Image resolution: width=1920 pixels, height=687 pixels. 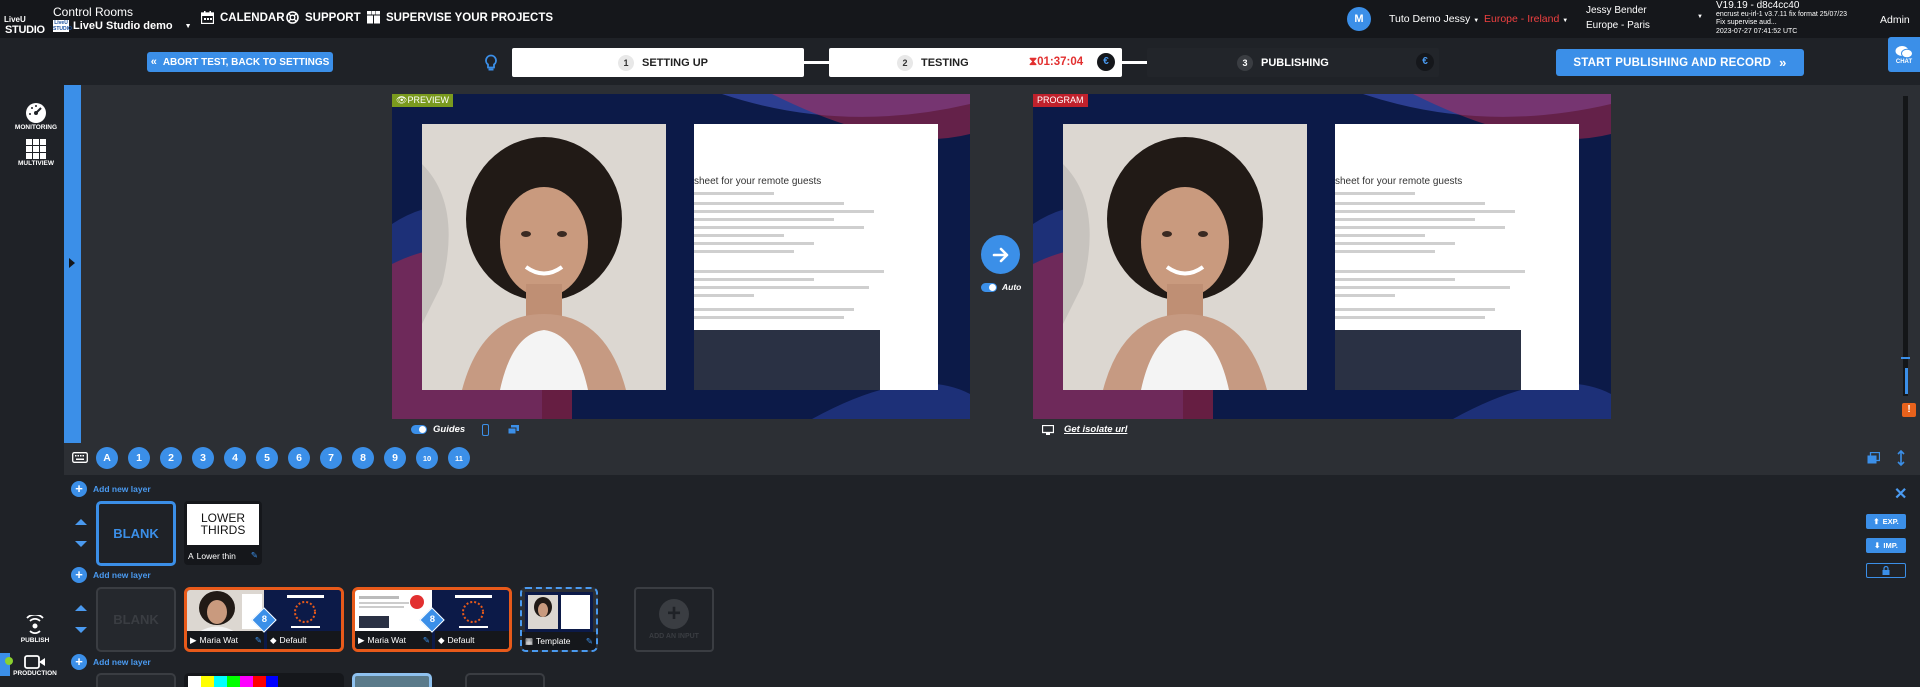 I want to click on abort-test-button: « ABORT TEST, BACK TO SETTINGS, so click(x=240, y=62).